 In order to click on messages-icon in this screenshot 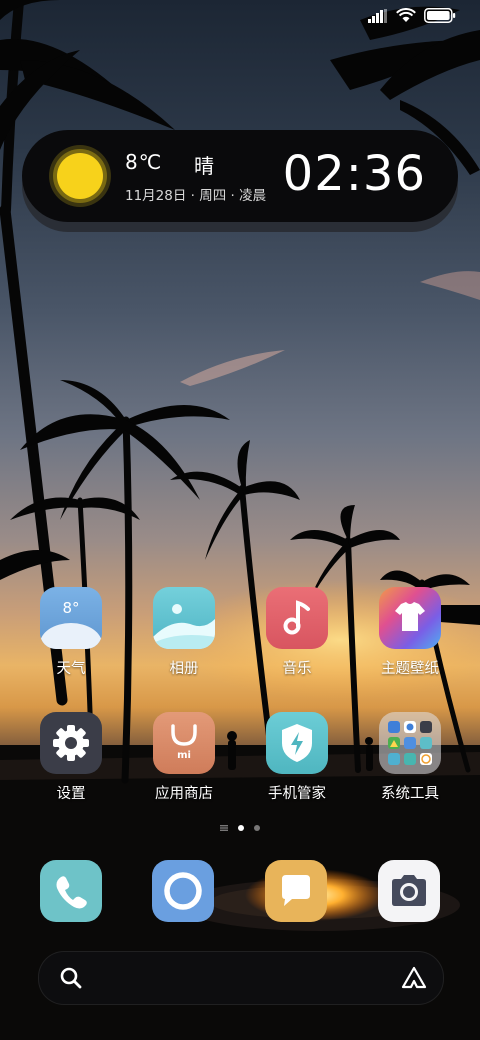, I will do `click(296, 890)`.